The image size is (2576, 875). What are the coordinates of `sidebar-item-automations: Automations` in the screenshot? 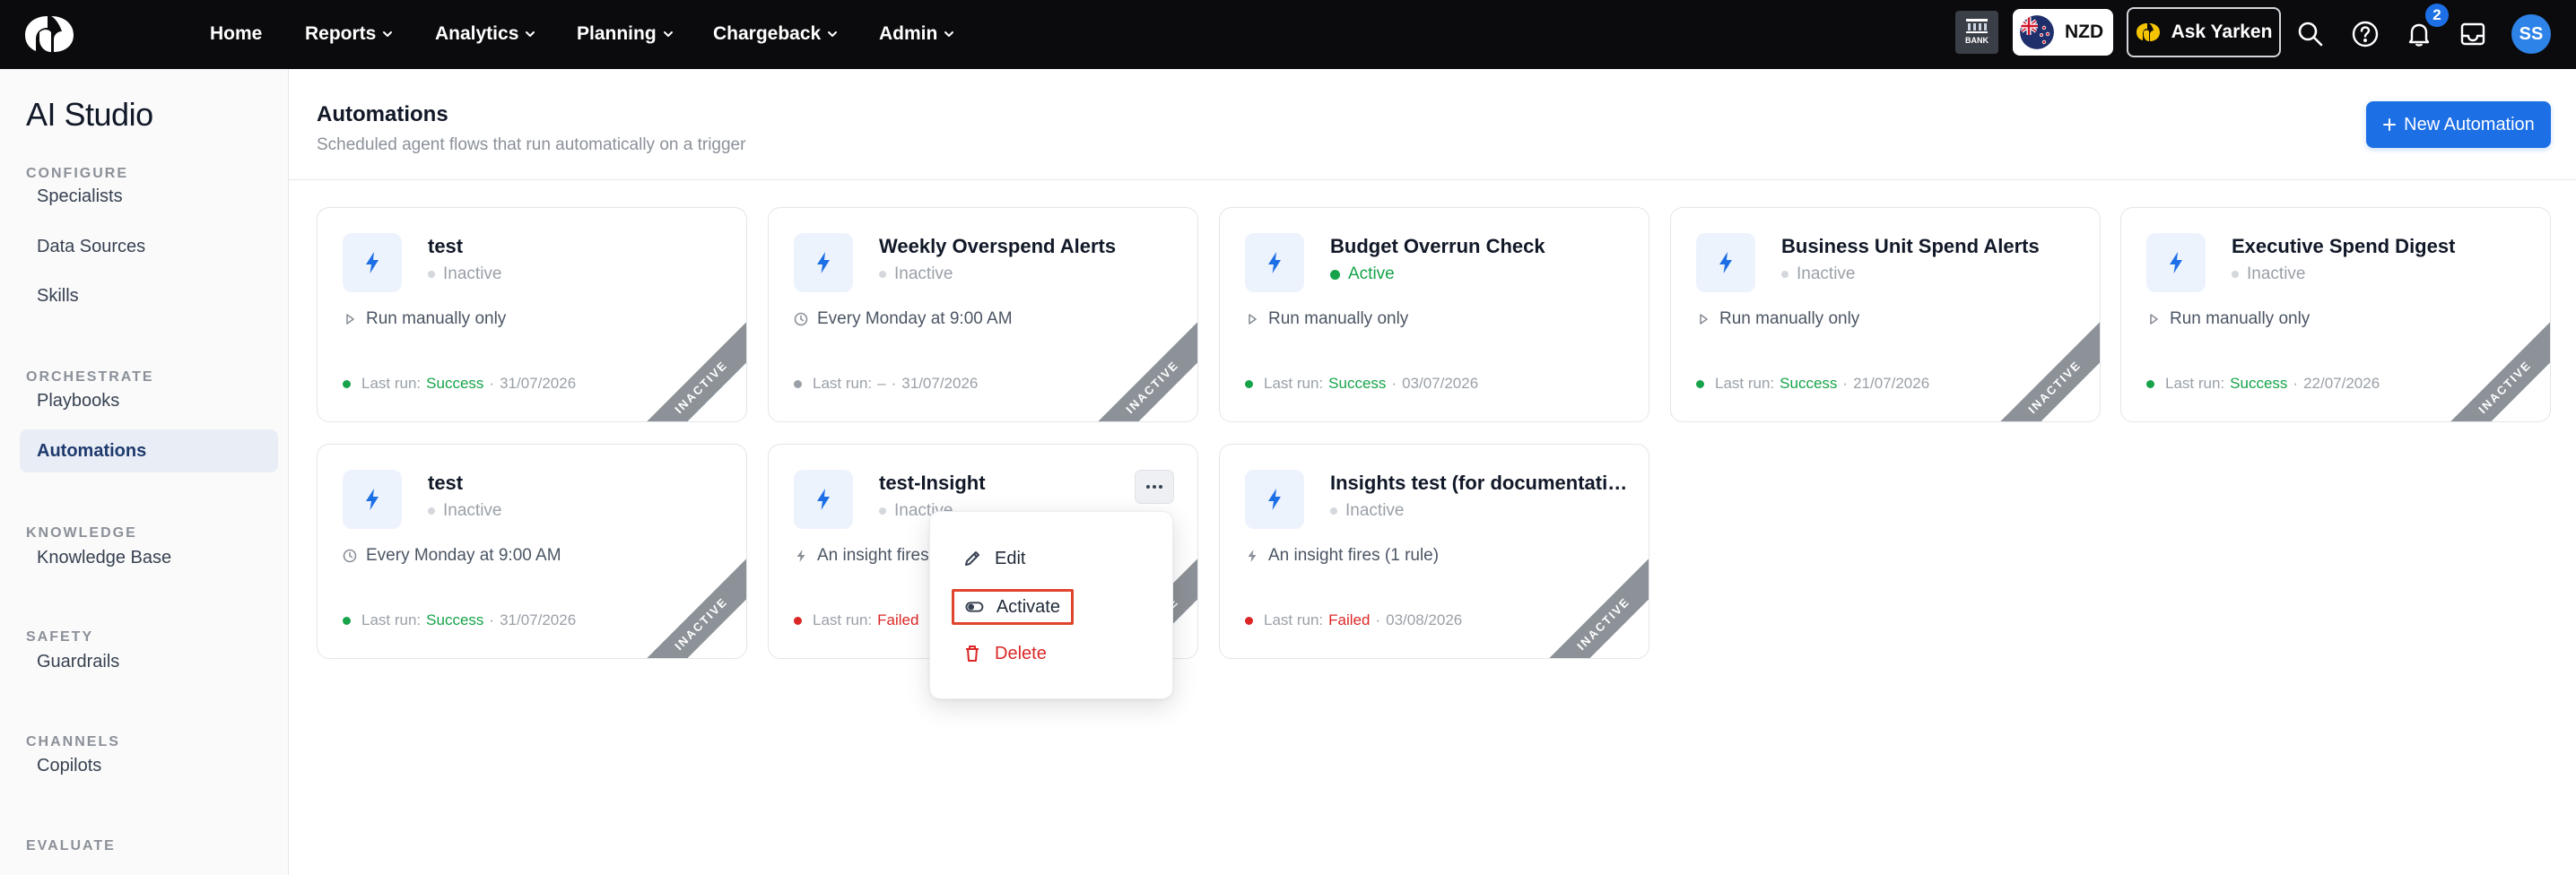 It's located at (149, 450).